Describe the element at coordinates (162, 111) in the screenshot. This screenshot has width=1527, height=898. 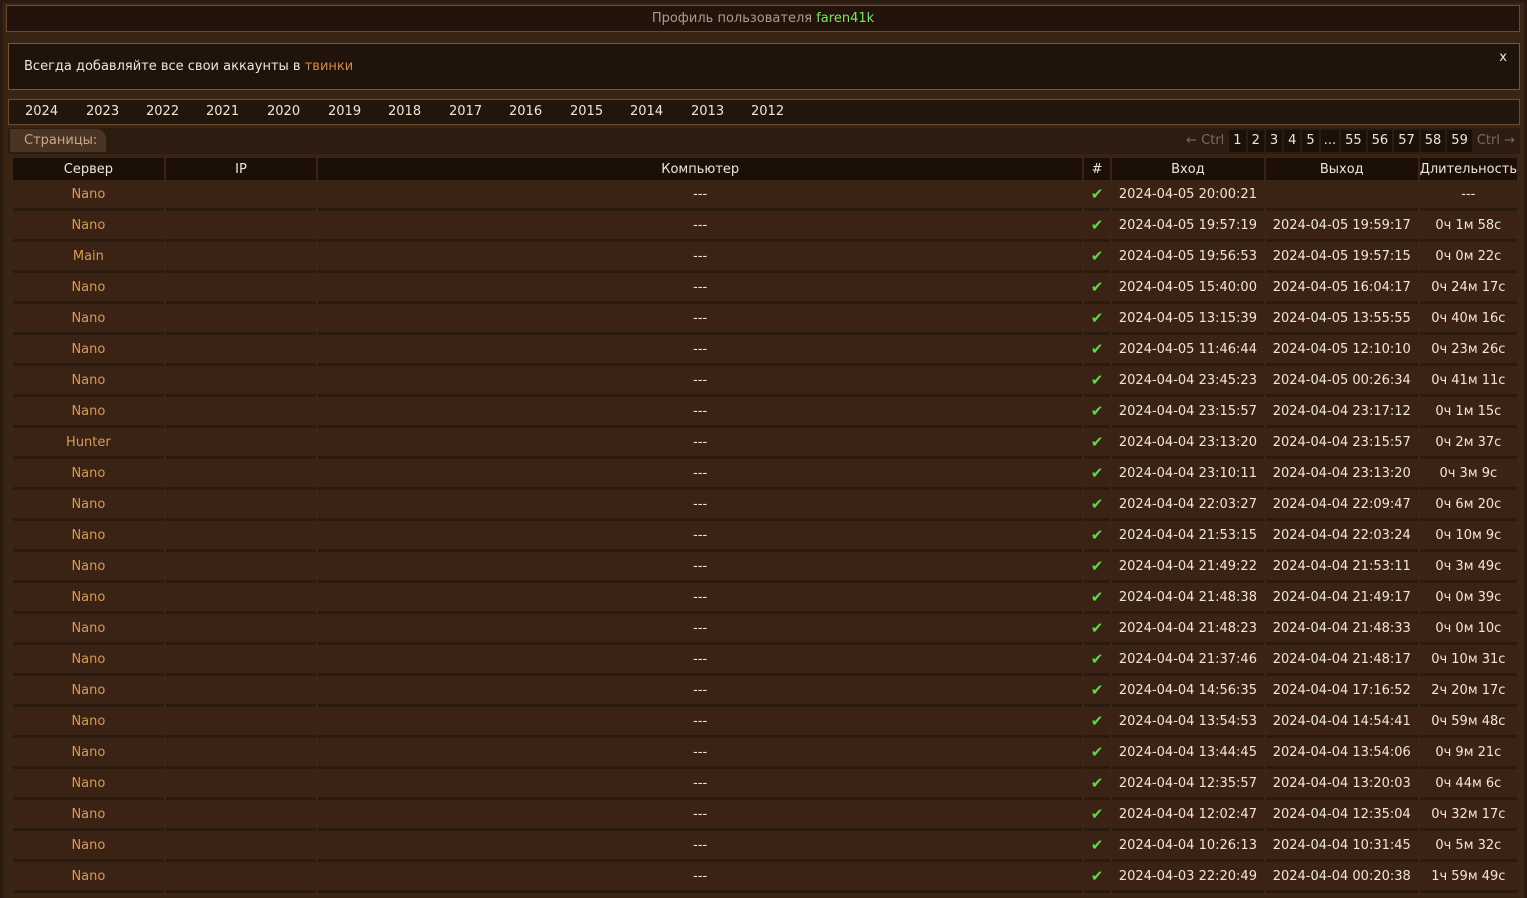
I see `year-tab-2022: 2022` at that location.